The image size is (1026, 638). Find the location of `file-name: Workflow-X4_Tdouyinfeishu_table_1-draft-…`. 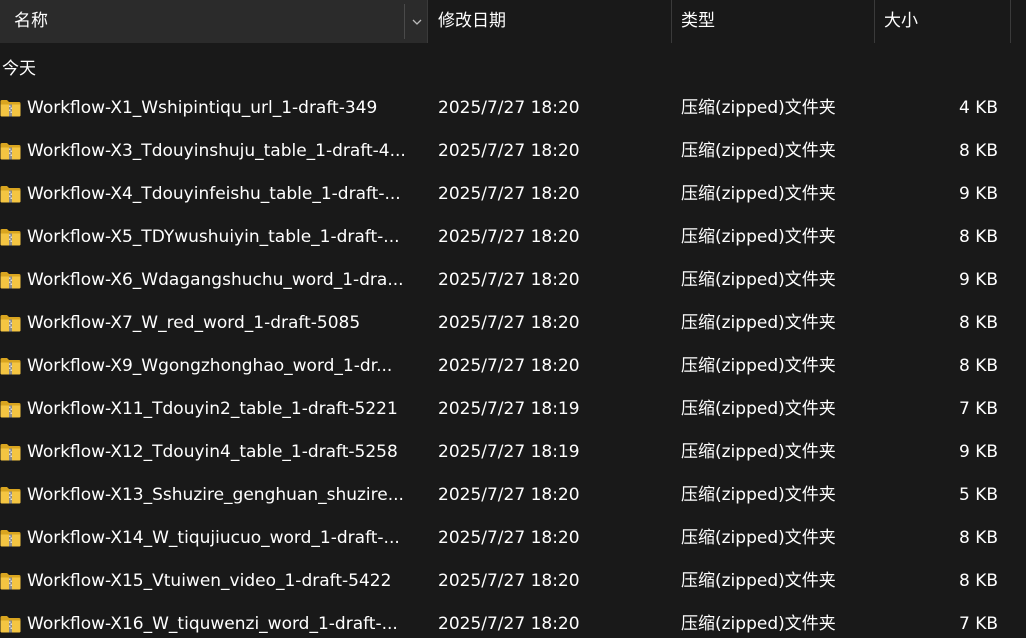

file-name: Workflow-X4_Tdouyinfeishu_table_1-draft-… is located at coordinates (214, 194).